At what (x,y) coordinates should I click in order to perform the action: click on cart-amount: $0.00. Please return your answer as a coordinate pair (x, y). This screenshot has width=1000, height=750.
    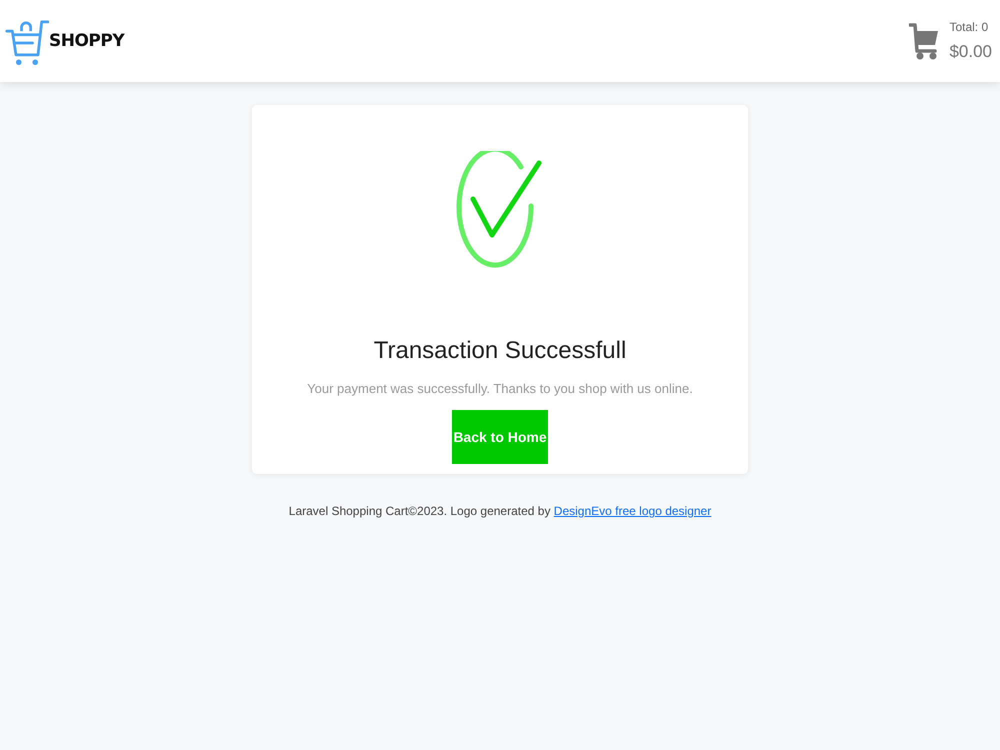
    Looking at the image, I should click on (970, 52).